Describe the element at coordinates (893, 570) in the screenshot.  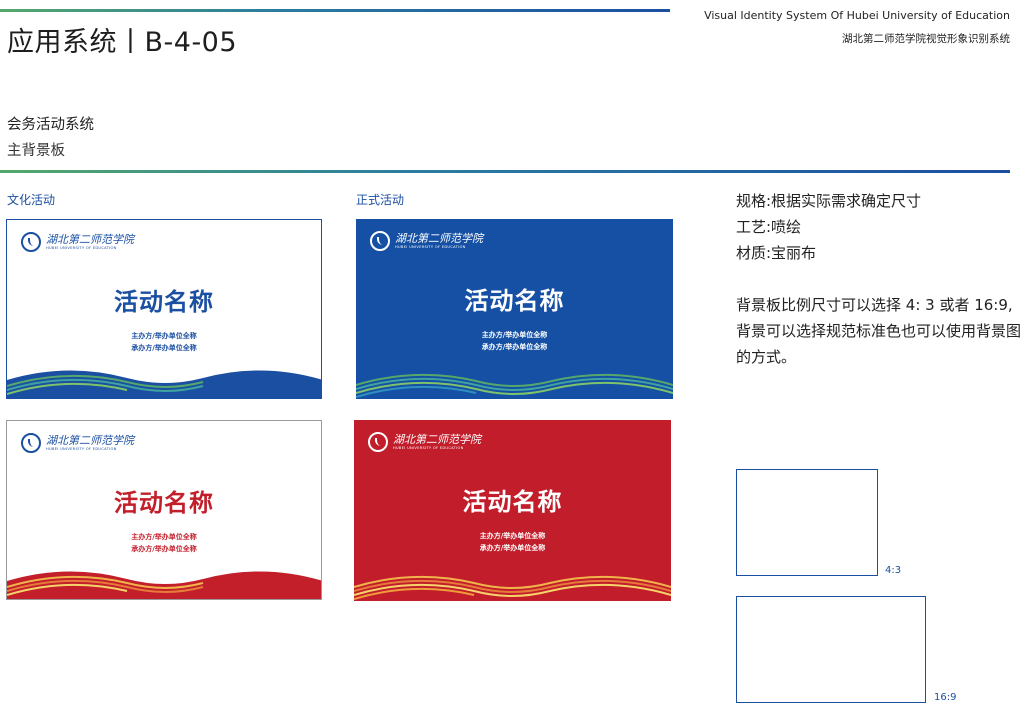
I see `ratio-label-4-3: 4:3` at that location.